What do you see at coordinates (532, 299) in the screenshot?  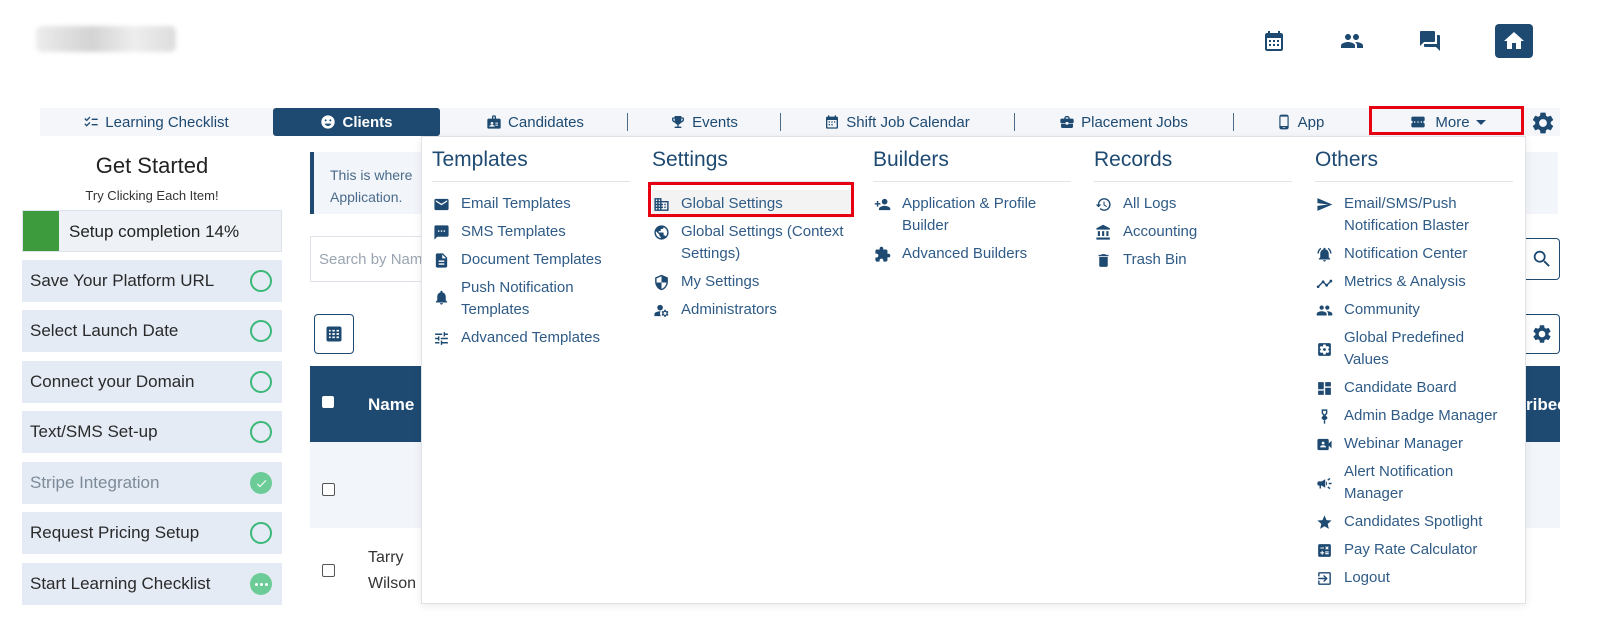 I see `menu-item-push-notification-templates: Push Notification Templates` at bounding box center [532, 299].